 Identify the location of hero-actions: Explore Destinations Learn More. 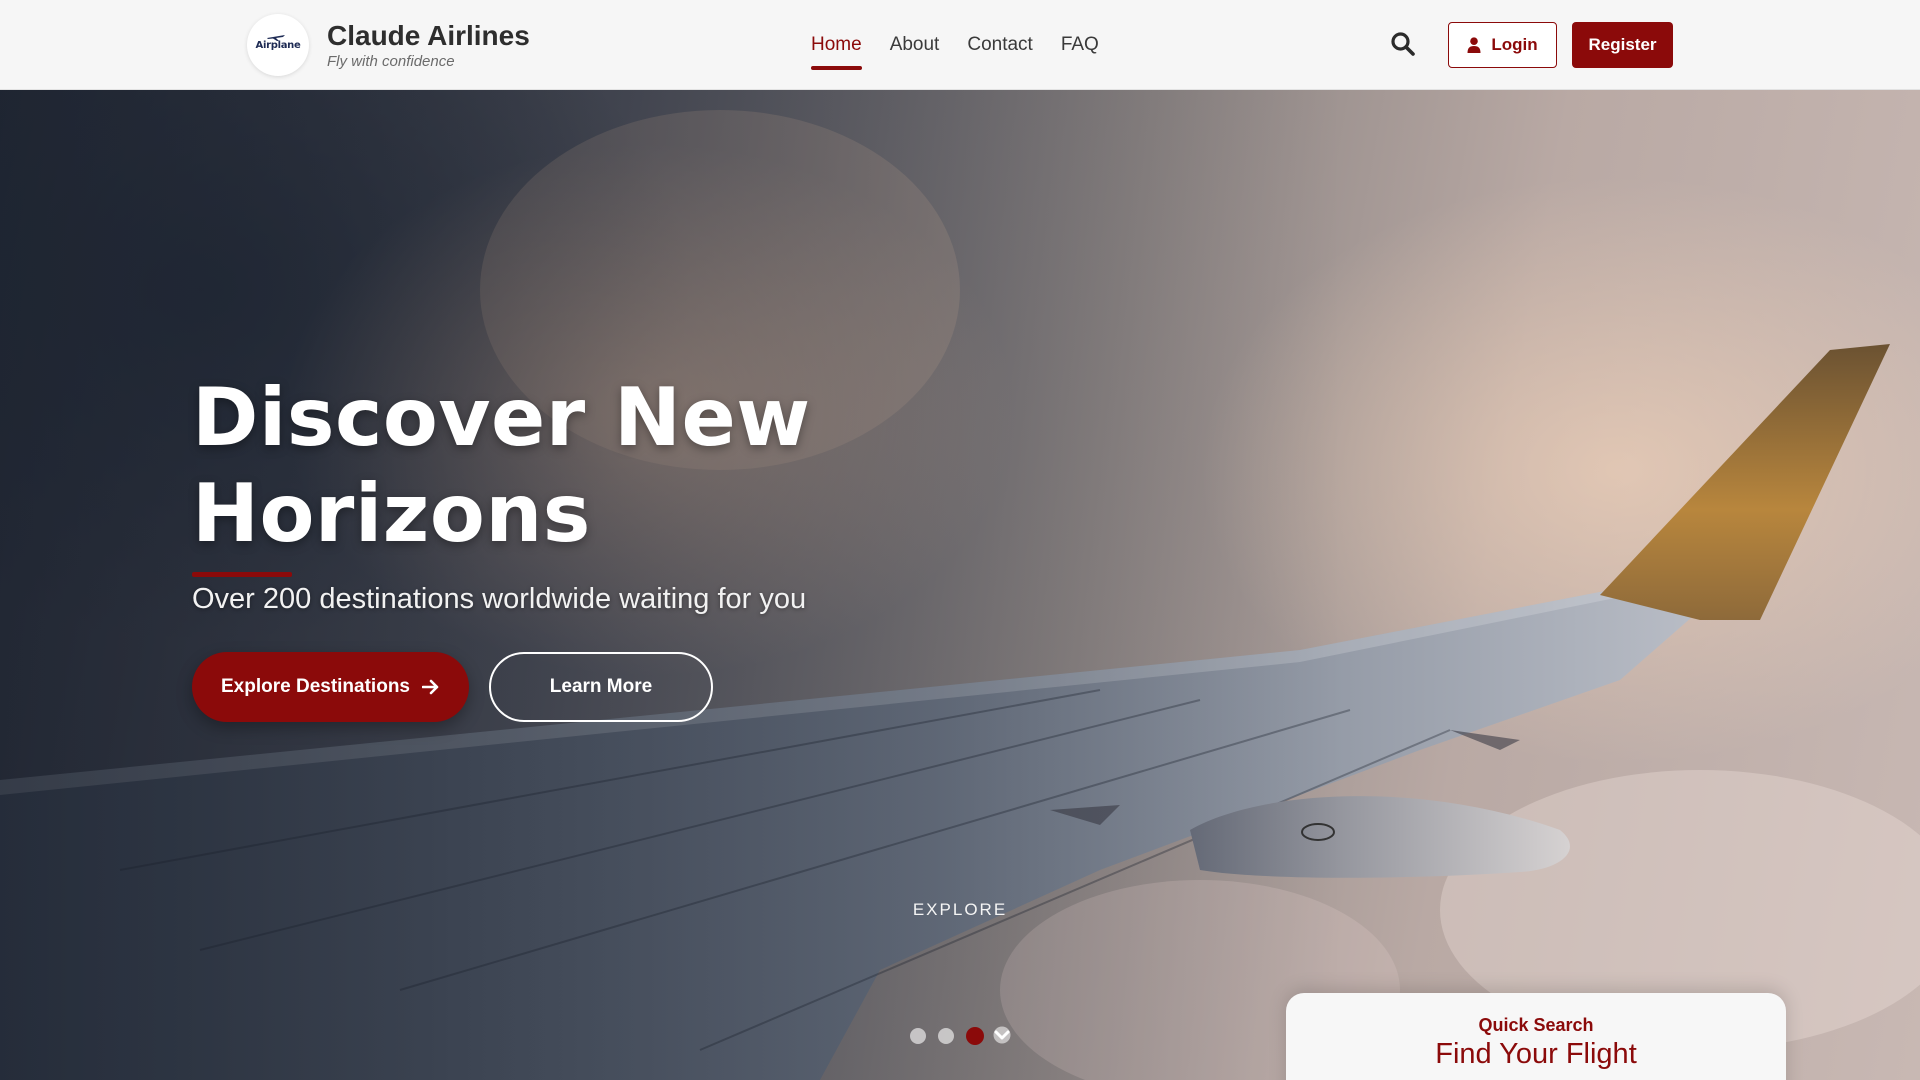
(542, 687).